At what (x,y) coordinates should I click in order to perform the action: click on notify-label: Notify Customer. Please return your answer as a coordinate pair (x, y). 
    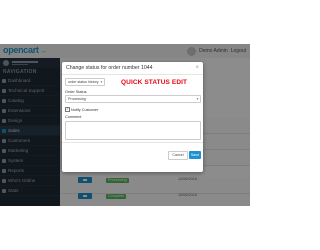
    Looking at the image, I should click on (85, 109).